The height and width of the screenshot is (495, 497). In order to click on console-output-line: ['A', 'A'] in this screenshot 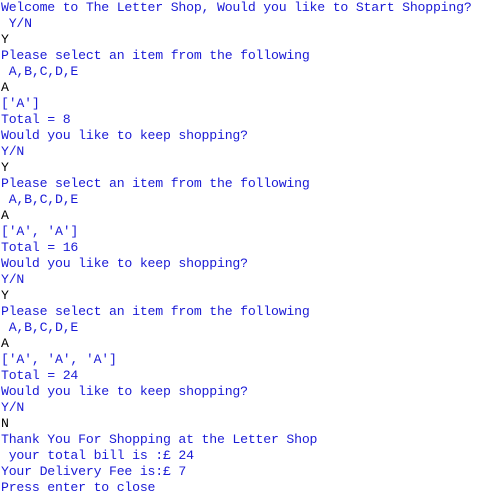, I will do `click(40, 231)`.